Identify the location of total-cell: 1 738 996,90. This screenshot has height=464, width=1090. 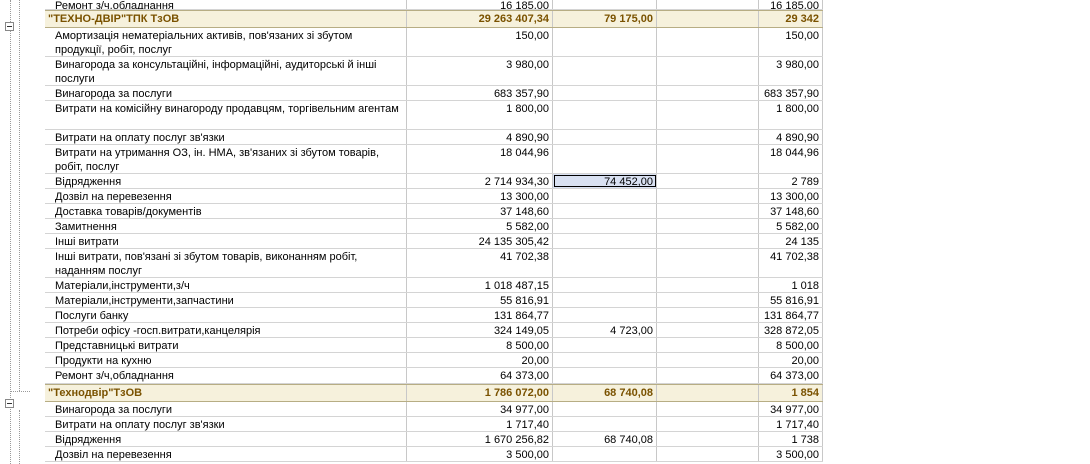
(791, 439).